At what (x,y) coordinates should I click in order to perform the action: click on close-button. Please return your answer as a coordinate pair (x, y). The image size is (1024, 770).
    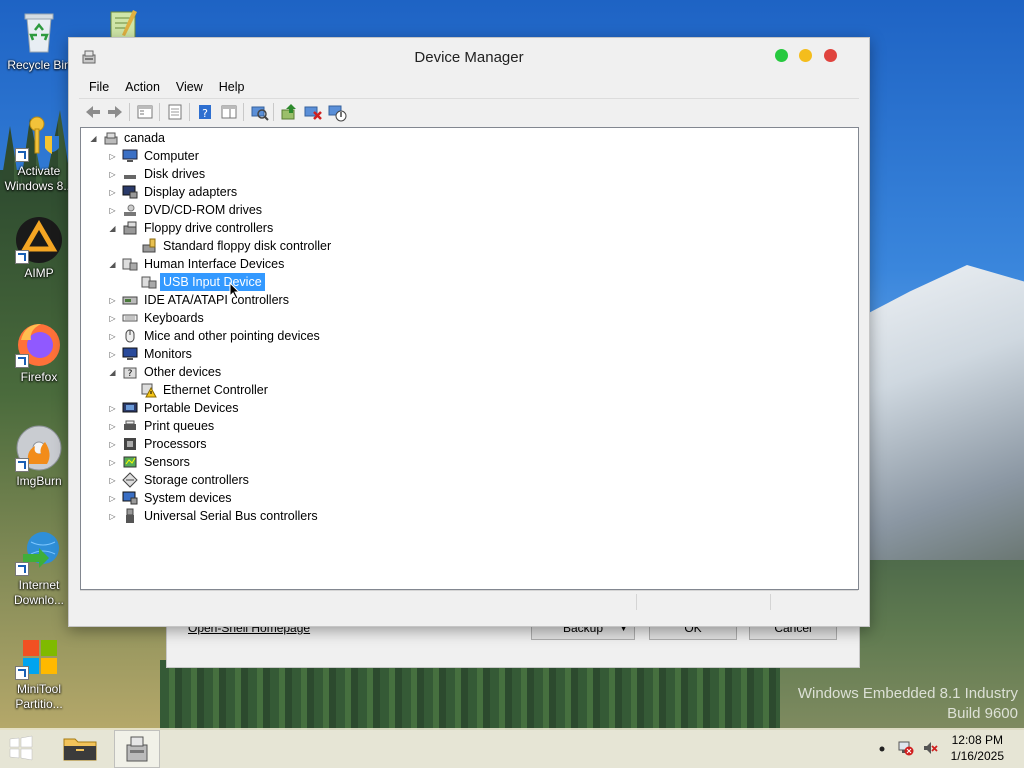
    Looking at the image, I should click on (830, 55).